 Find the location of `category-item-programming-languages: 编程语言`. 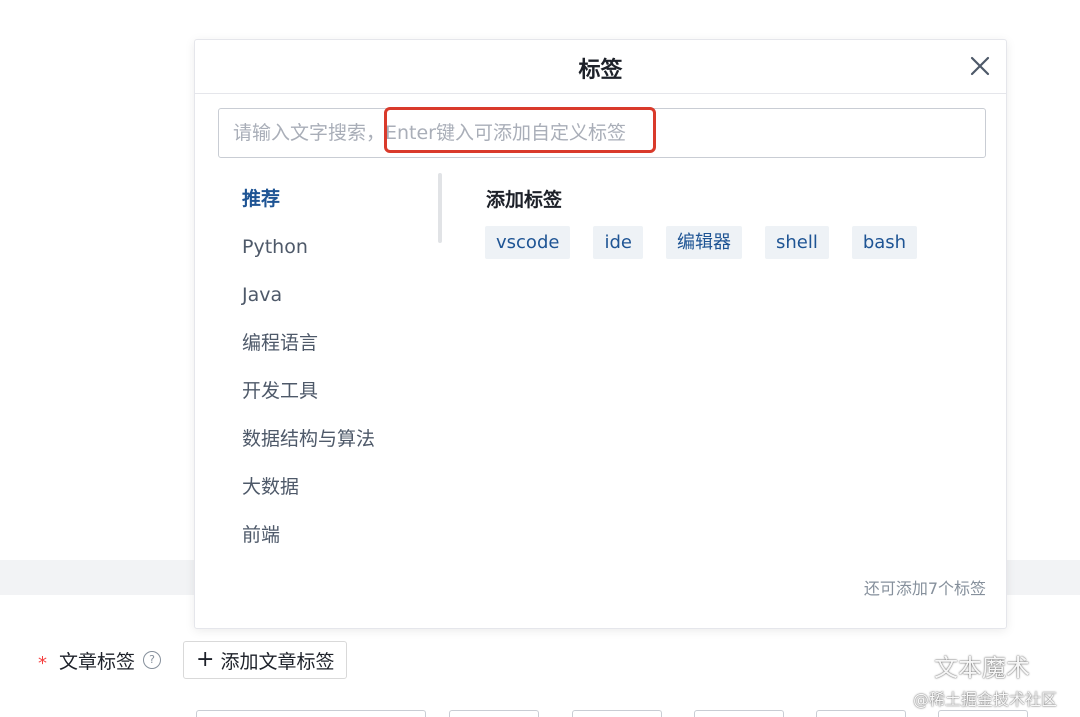

category-item-programming-languages: 编程语言 is located at coordinates (337, 348).